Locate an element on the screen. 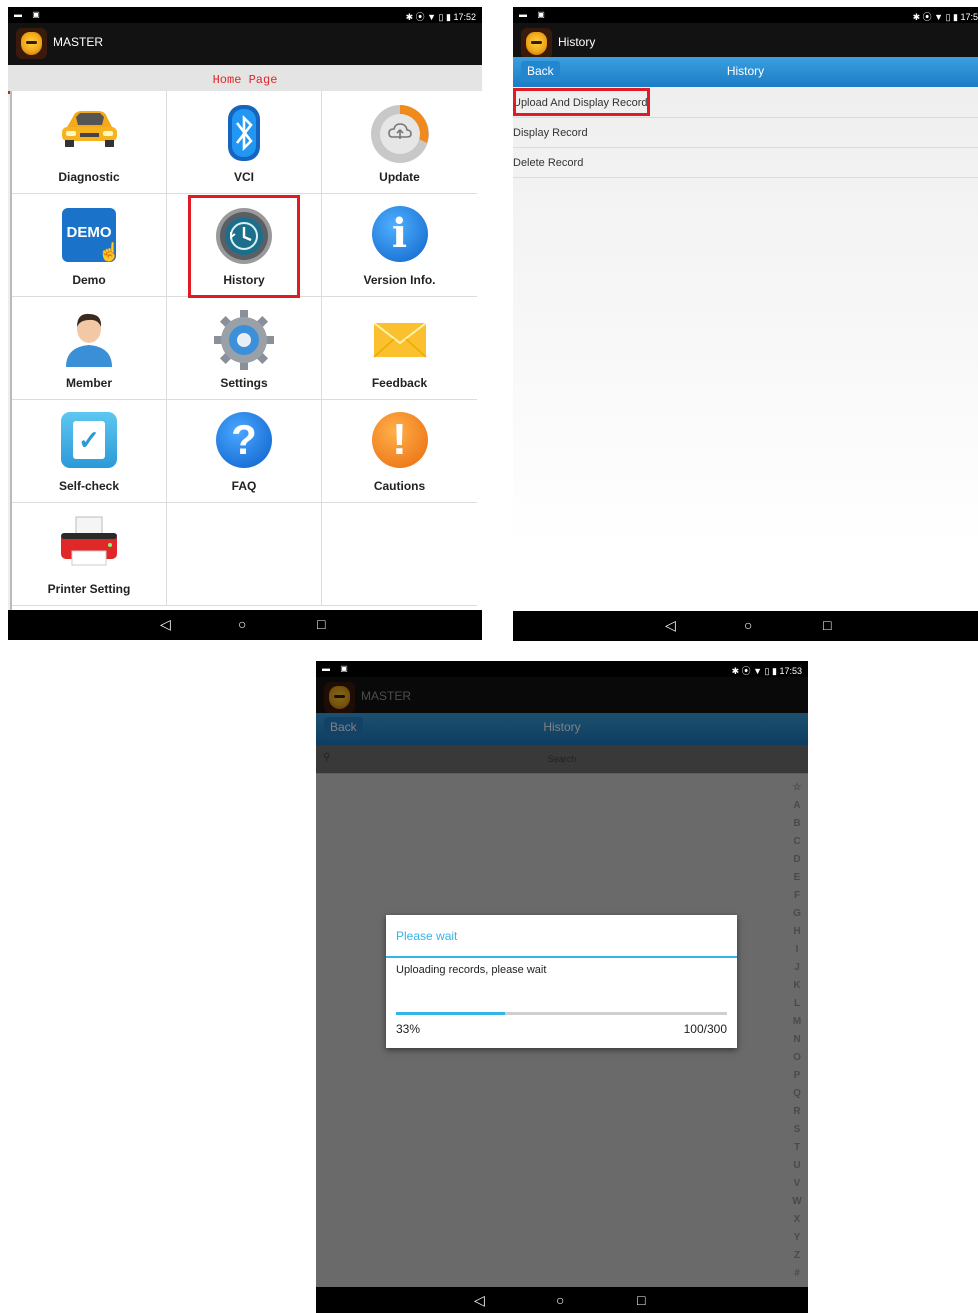  alphabet-letter: C is located at coordinates (797, 842).